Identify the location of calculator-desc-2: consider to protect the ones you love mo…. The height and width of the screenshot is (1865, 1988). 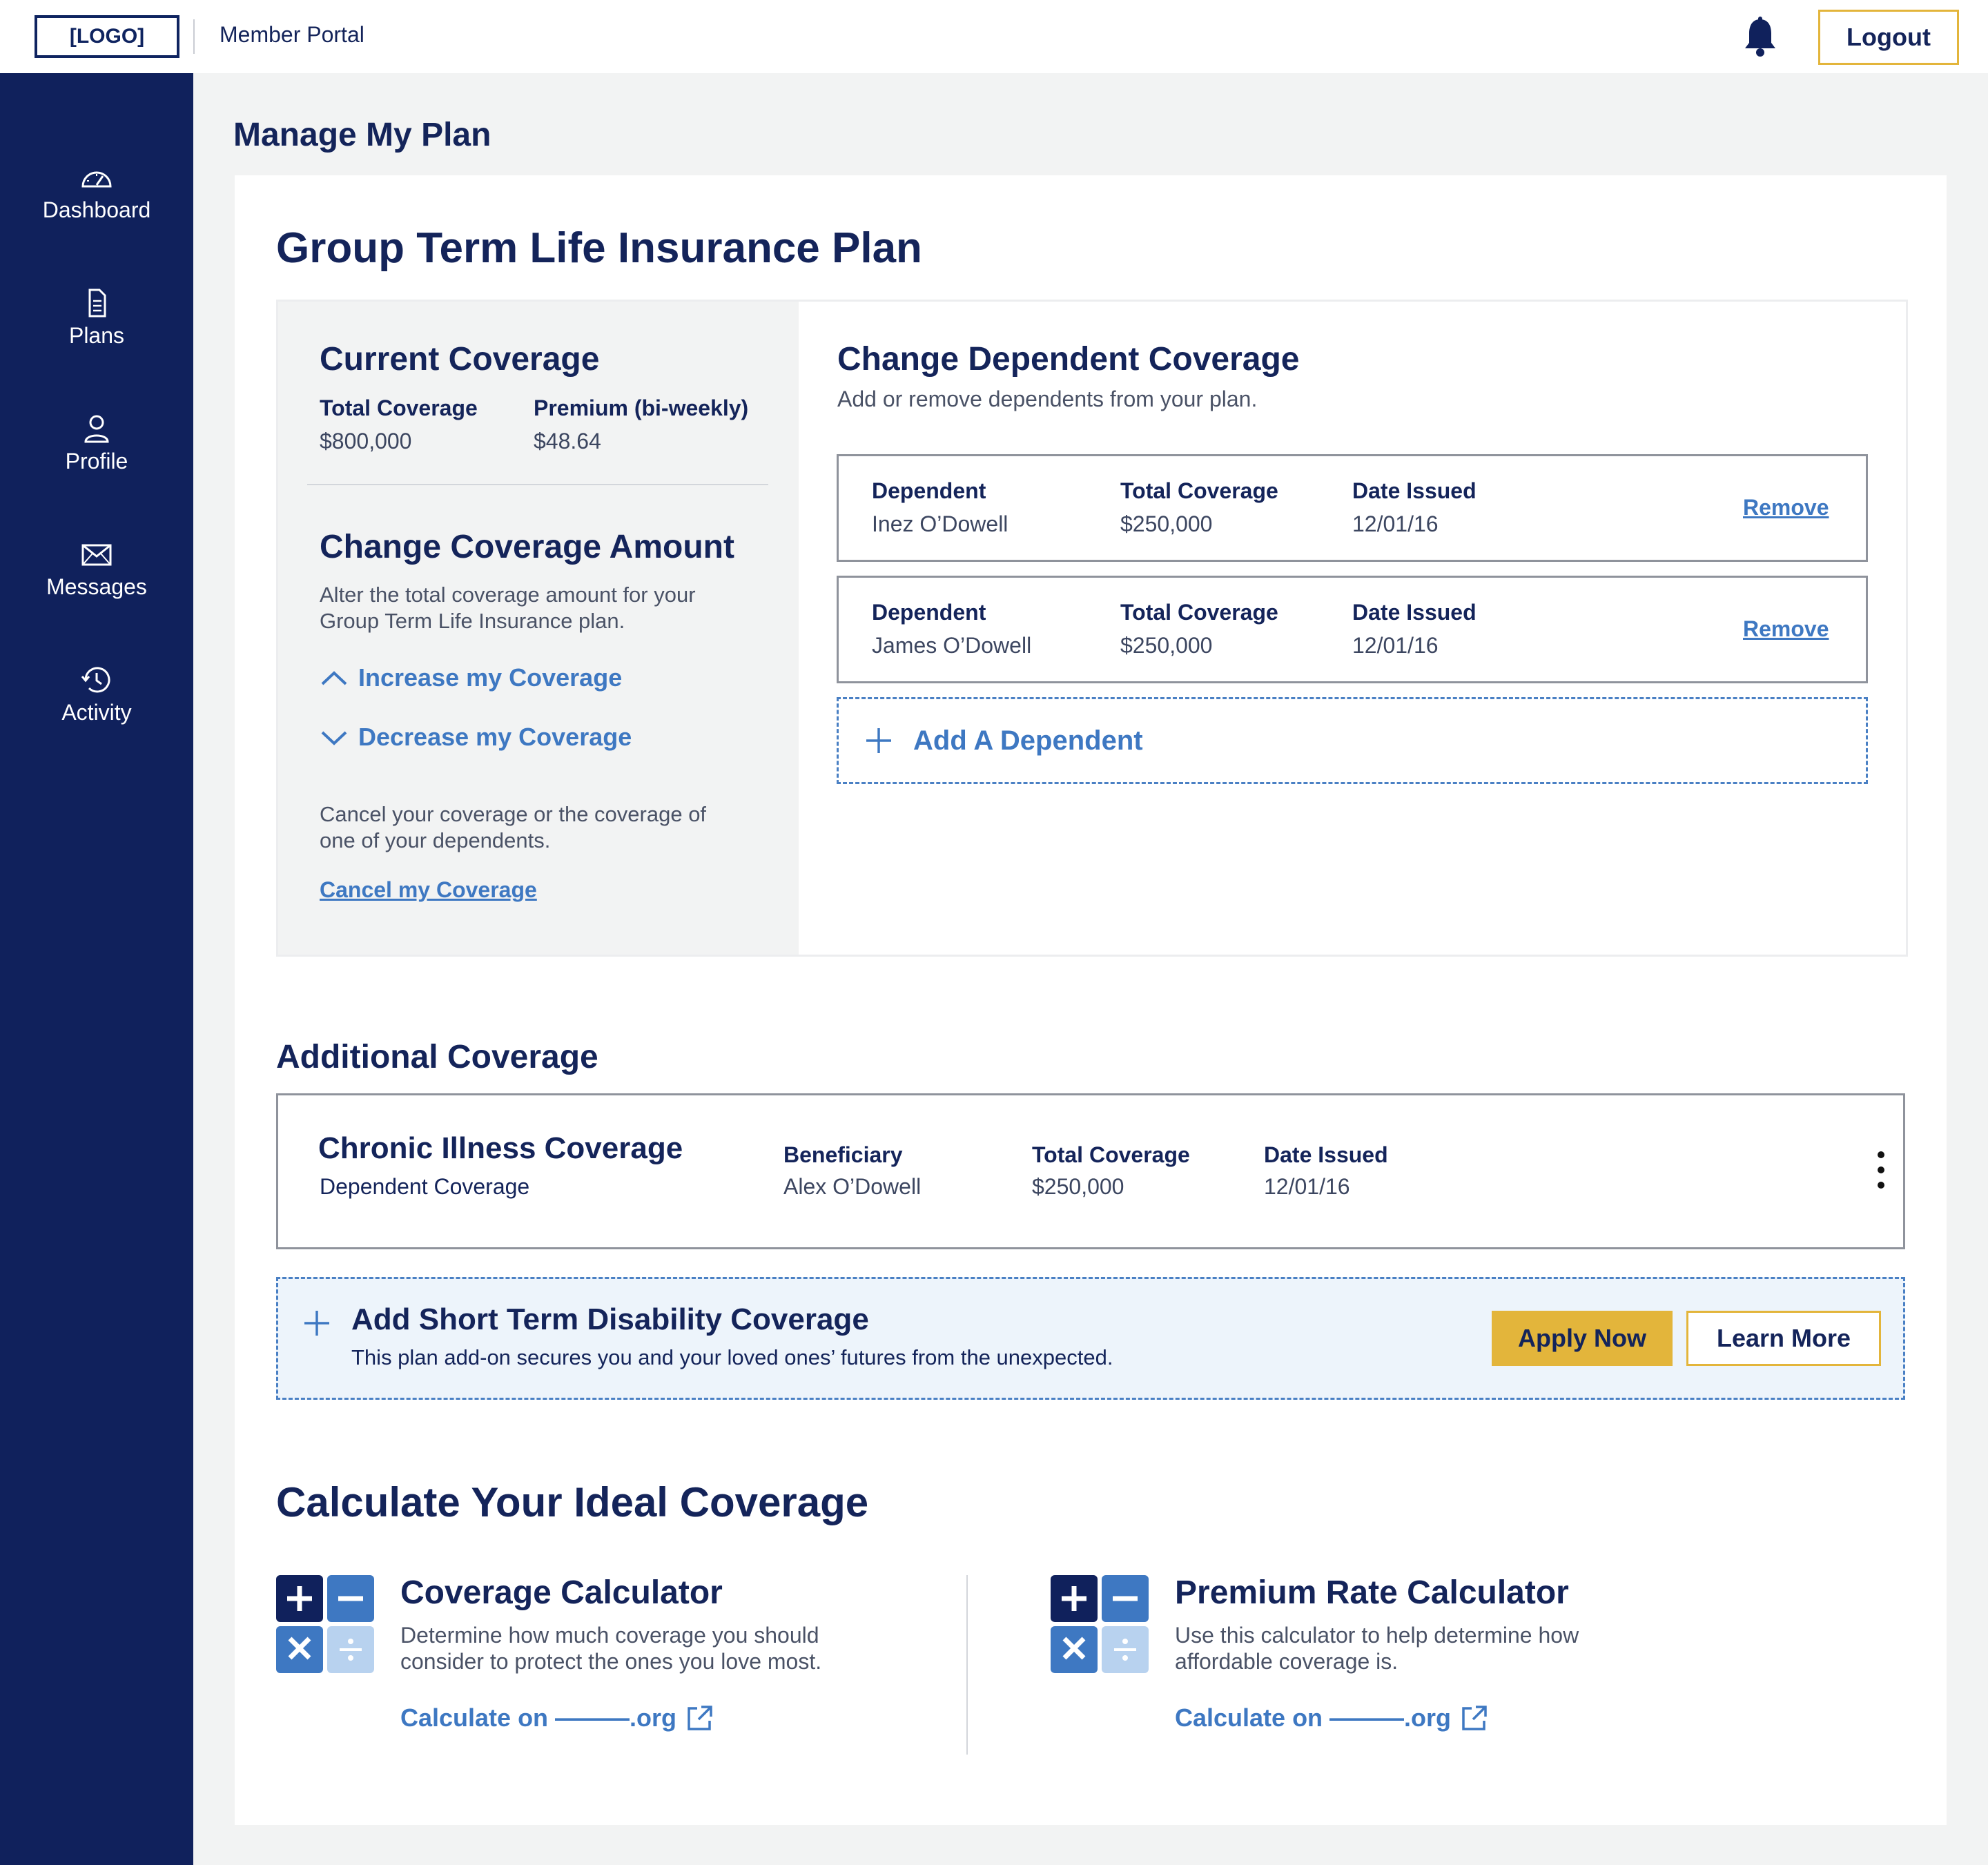
(611, 1661).